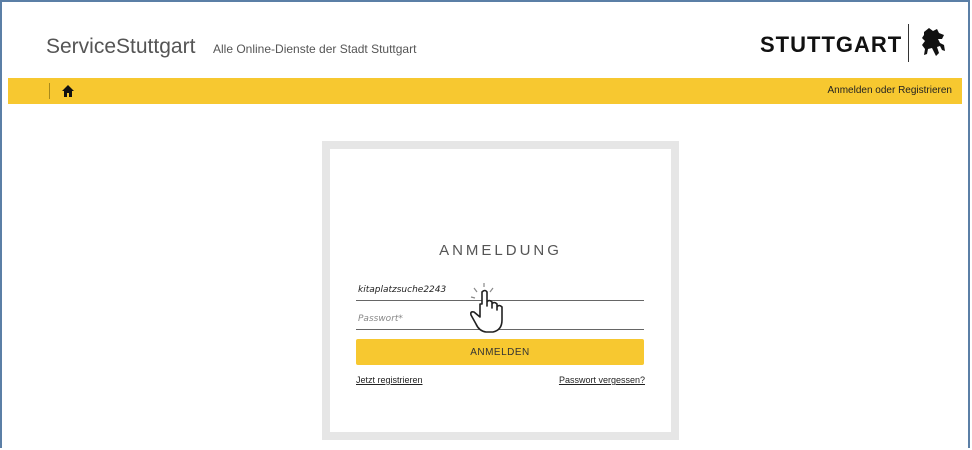 The height and width of the screenshot is (450, 972). Describe the element at coordinates (831, 45) in the screenshot. I see `stuttgart-logo: STUTTGART` at that location.